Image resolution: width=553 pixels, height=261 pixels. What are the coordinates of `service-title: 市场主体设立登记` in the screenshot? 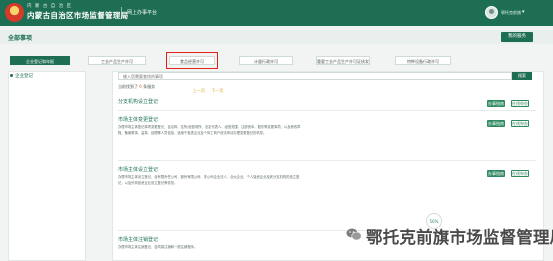 It's located at (138, 169).